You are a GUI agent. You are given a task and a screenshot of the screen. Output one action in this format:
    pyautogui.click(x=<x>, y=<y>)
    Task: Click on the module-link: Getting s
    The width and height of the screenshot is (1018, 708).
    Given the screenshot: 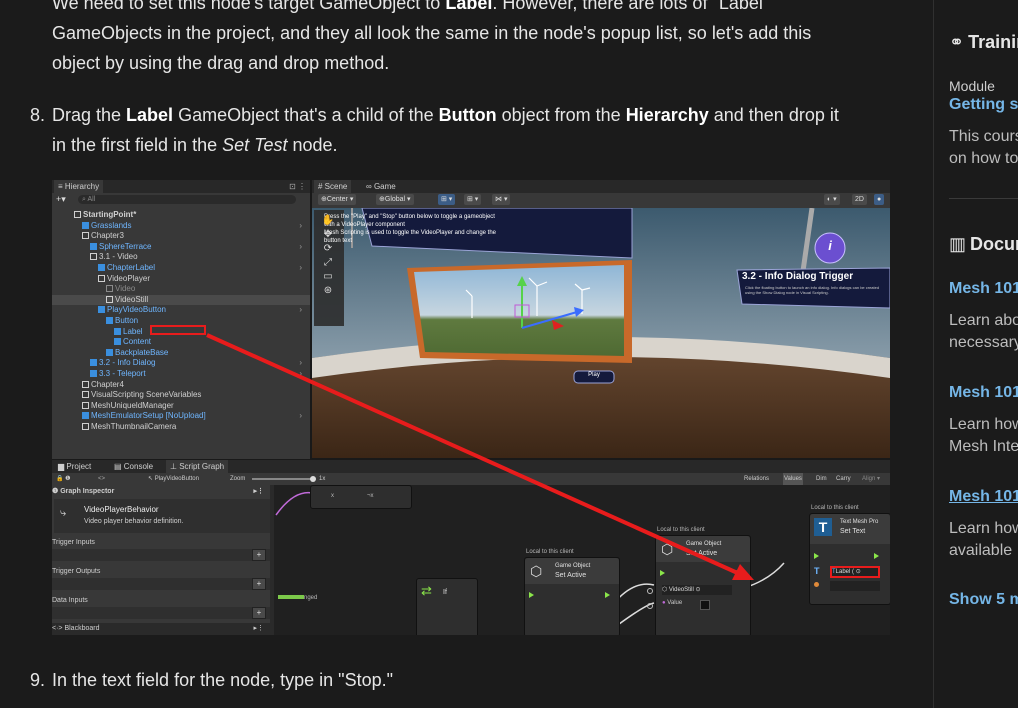 What is the action you would take?
    pyautogui.click(x=983, y=105)
    